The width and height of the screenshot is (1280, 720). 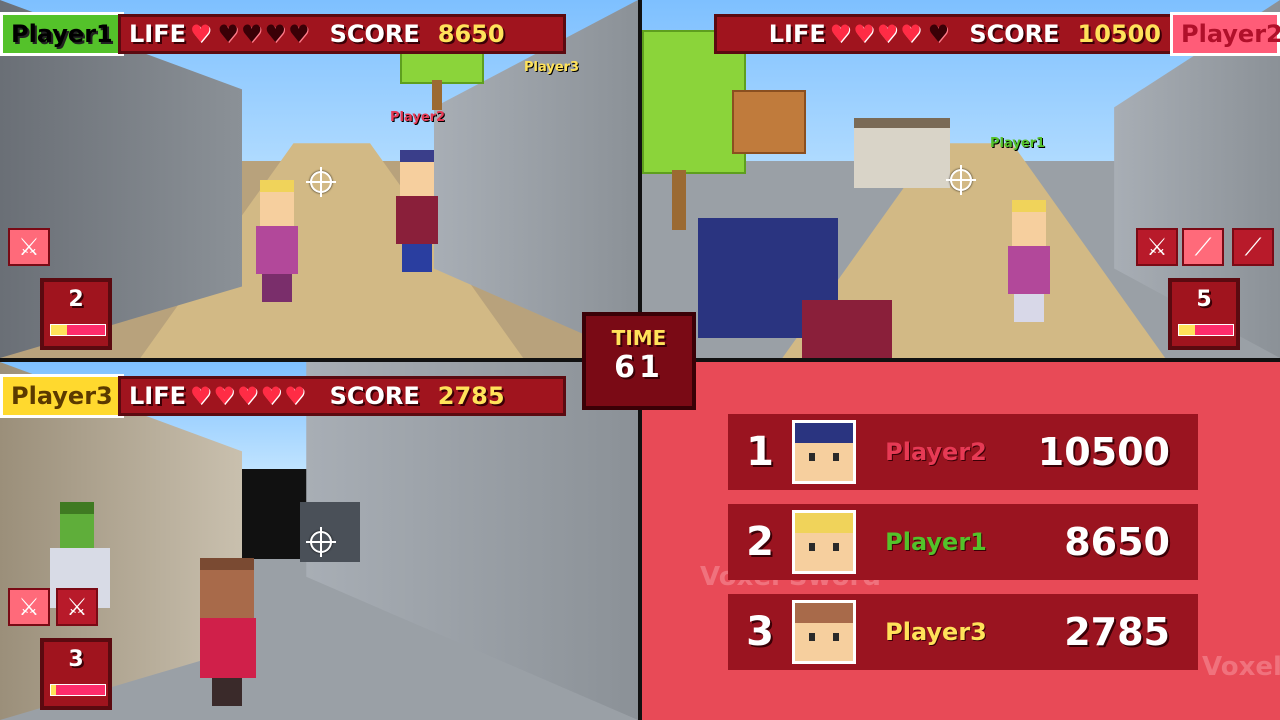 I want to click on rank-player-name: Player1, so click(x=936, y=542).